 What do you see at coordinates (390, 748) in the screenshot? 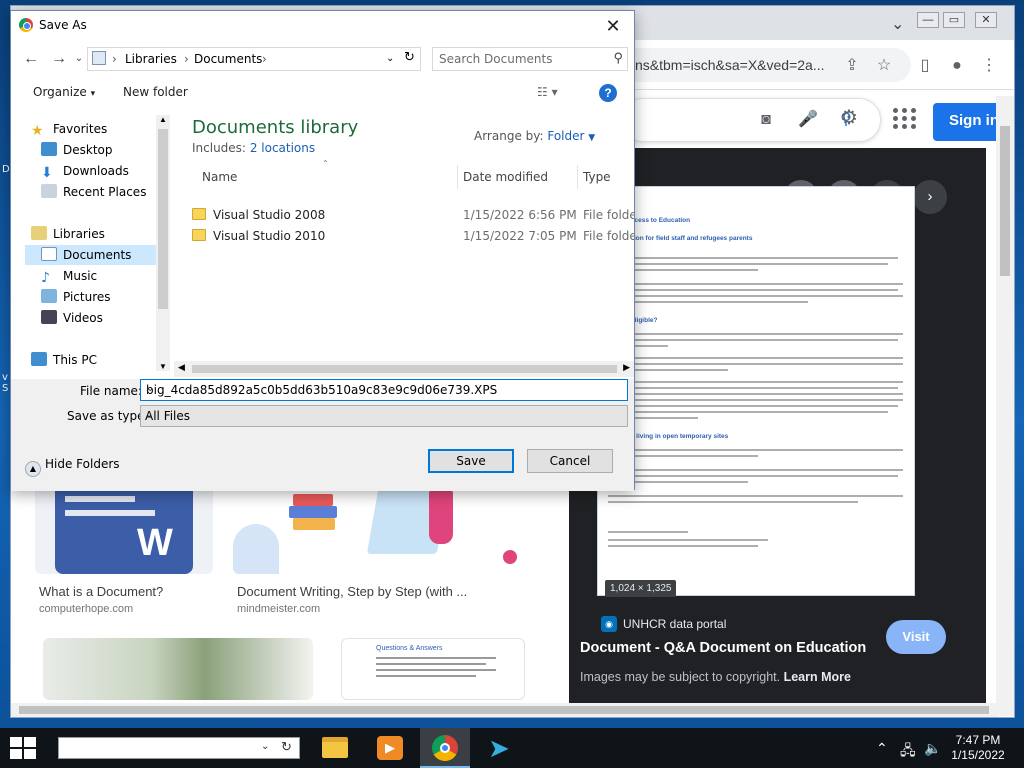
I see `taskbar-media-player: ▶` at bounding box center [390, 748].